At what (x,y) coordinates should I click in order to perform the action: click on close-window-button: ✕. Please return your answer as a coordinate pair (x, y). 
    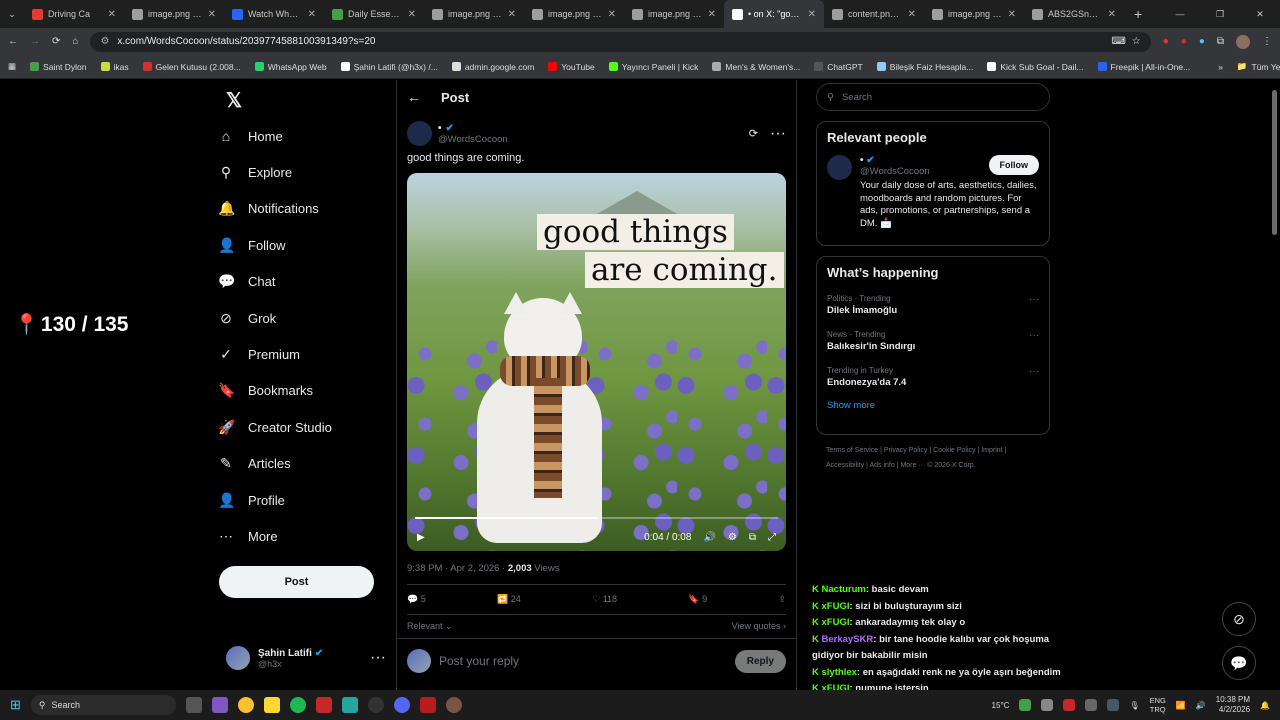
    Looking at the image, I should click on (1260, 14).